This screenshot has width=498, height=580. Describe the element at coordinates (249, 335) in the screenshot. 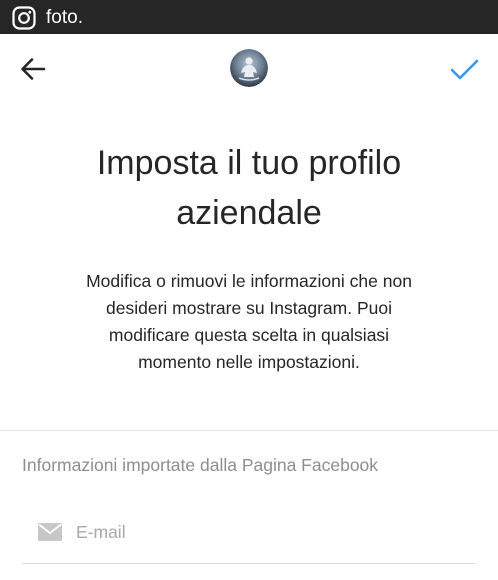

I see `description-line-3: modificare questa scelta in qualsiasi` at that location.